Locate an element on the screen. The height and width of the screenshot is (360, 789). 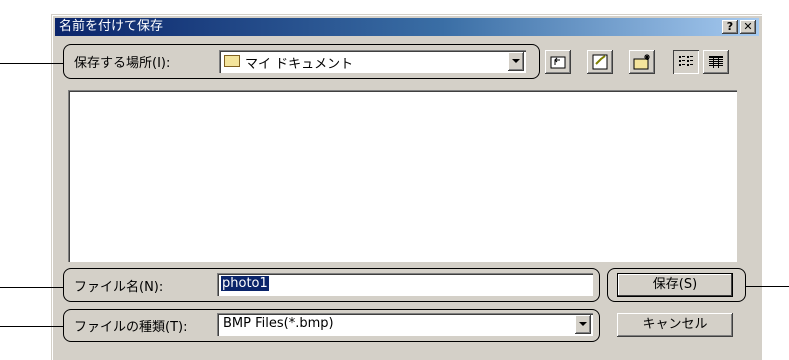
file-name-highlight is located at coordinates (331, 285).